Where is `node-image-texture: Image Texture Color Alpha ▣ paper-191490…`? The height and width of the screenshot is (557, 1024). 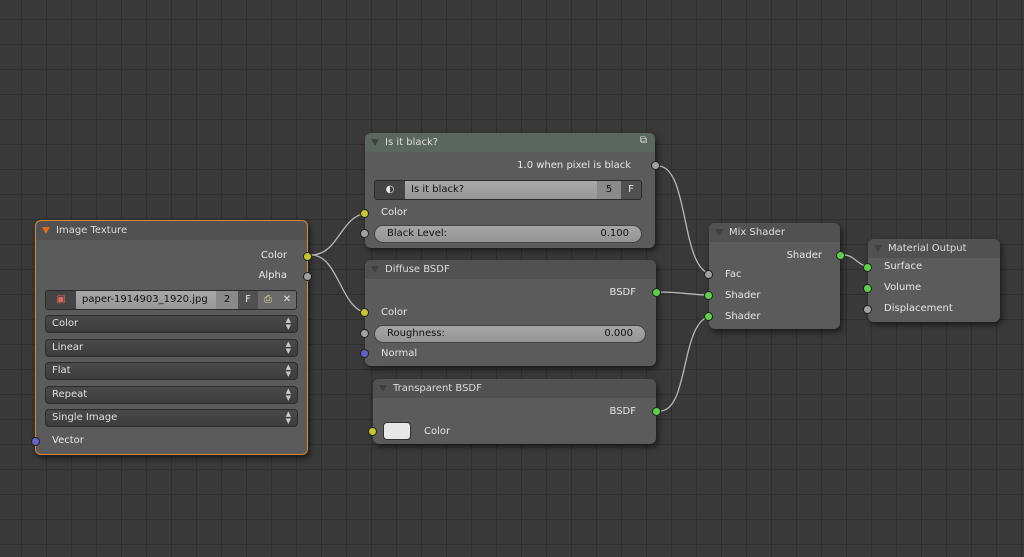 node-image-texture: Image Texture Color Alpha ▣ paper-191490… is located at coordinates (171, 337).